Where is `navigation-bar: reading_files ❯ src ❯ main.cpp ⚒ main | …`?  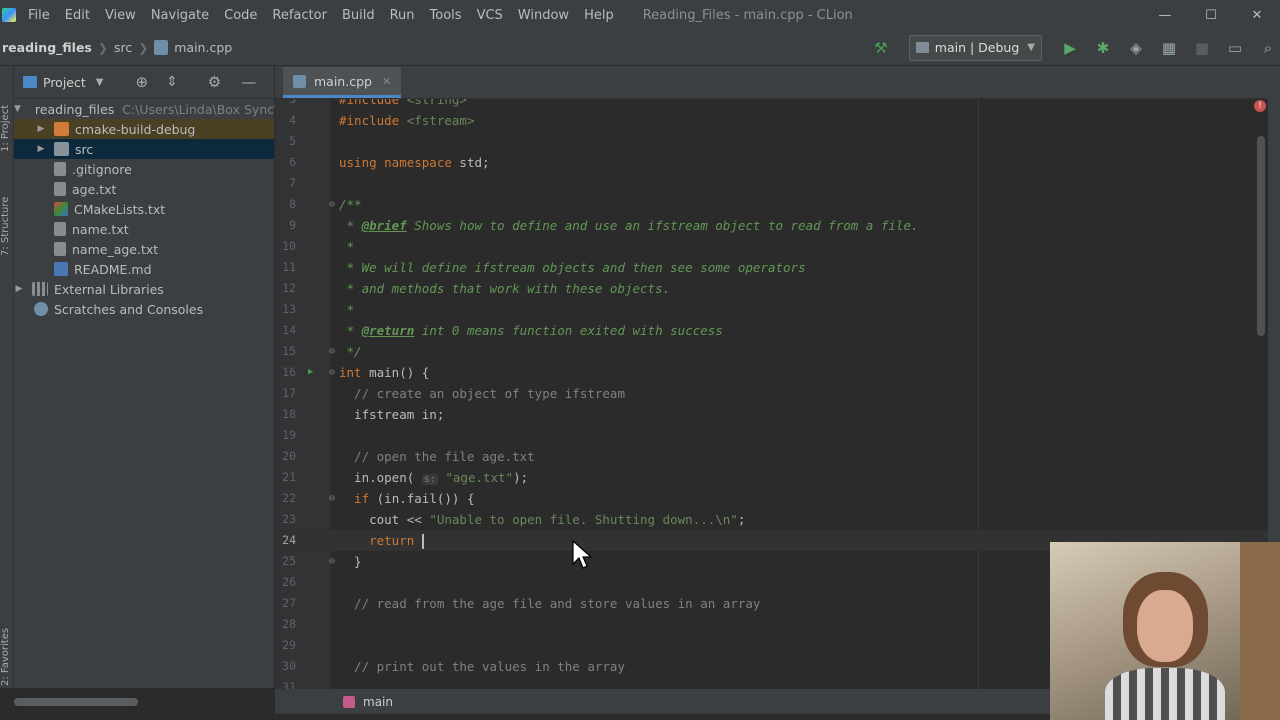
navigation-bar: reading_files ❯ src ❯ main.cpp ⚒ main | … is located at coordinates (640, 48).